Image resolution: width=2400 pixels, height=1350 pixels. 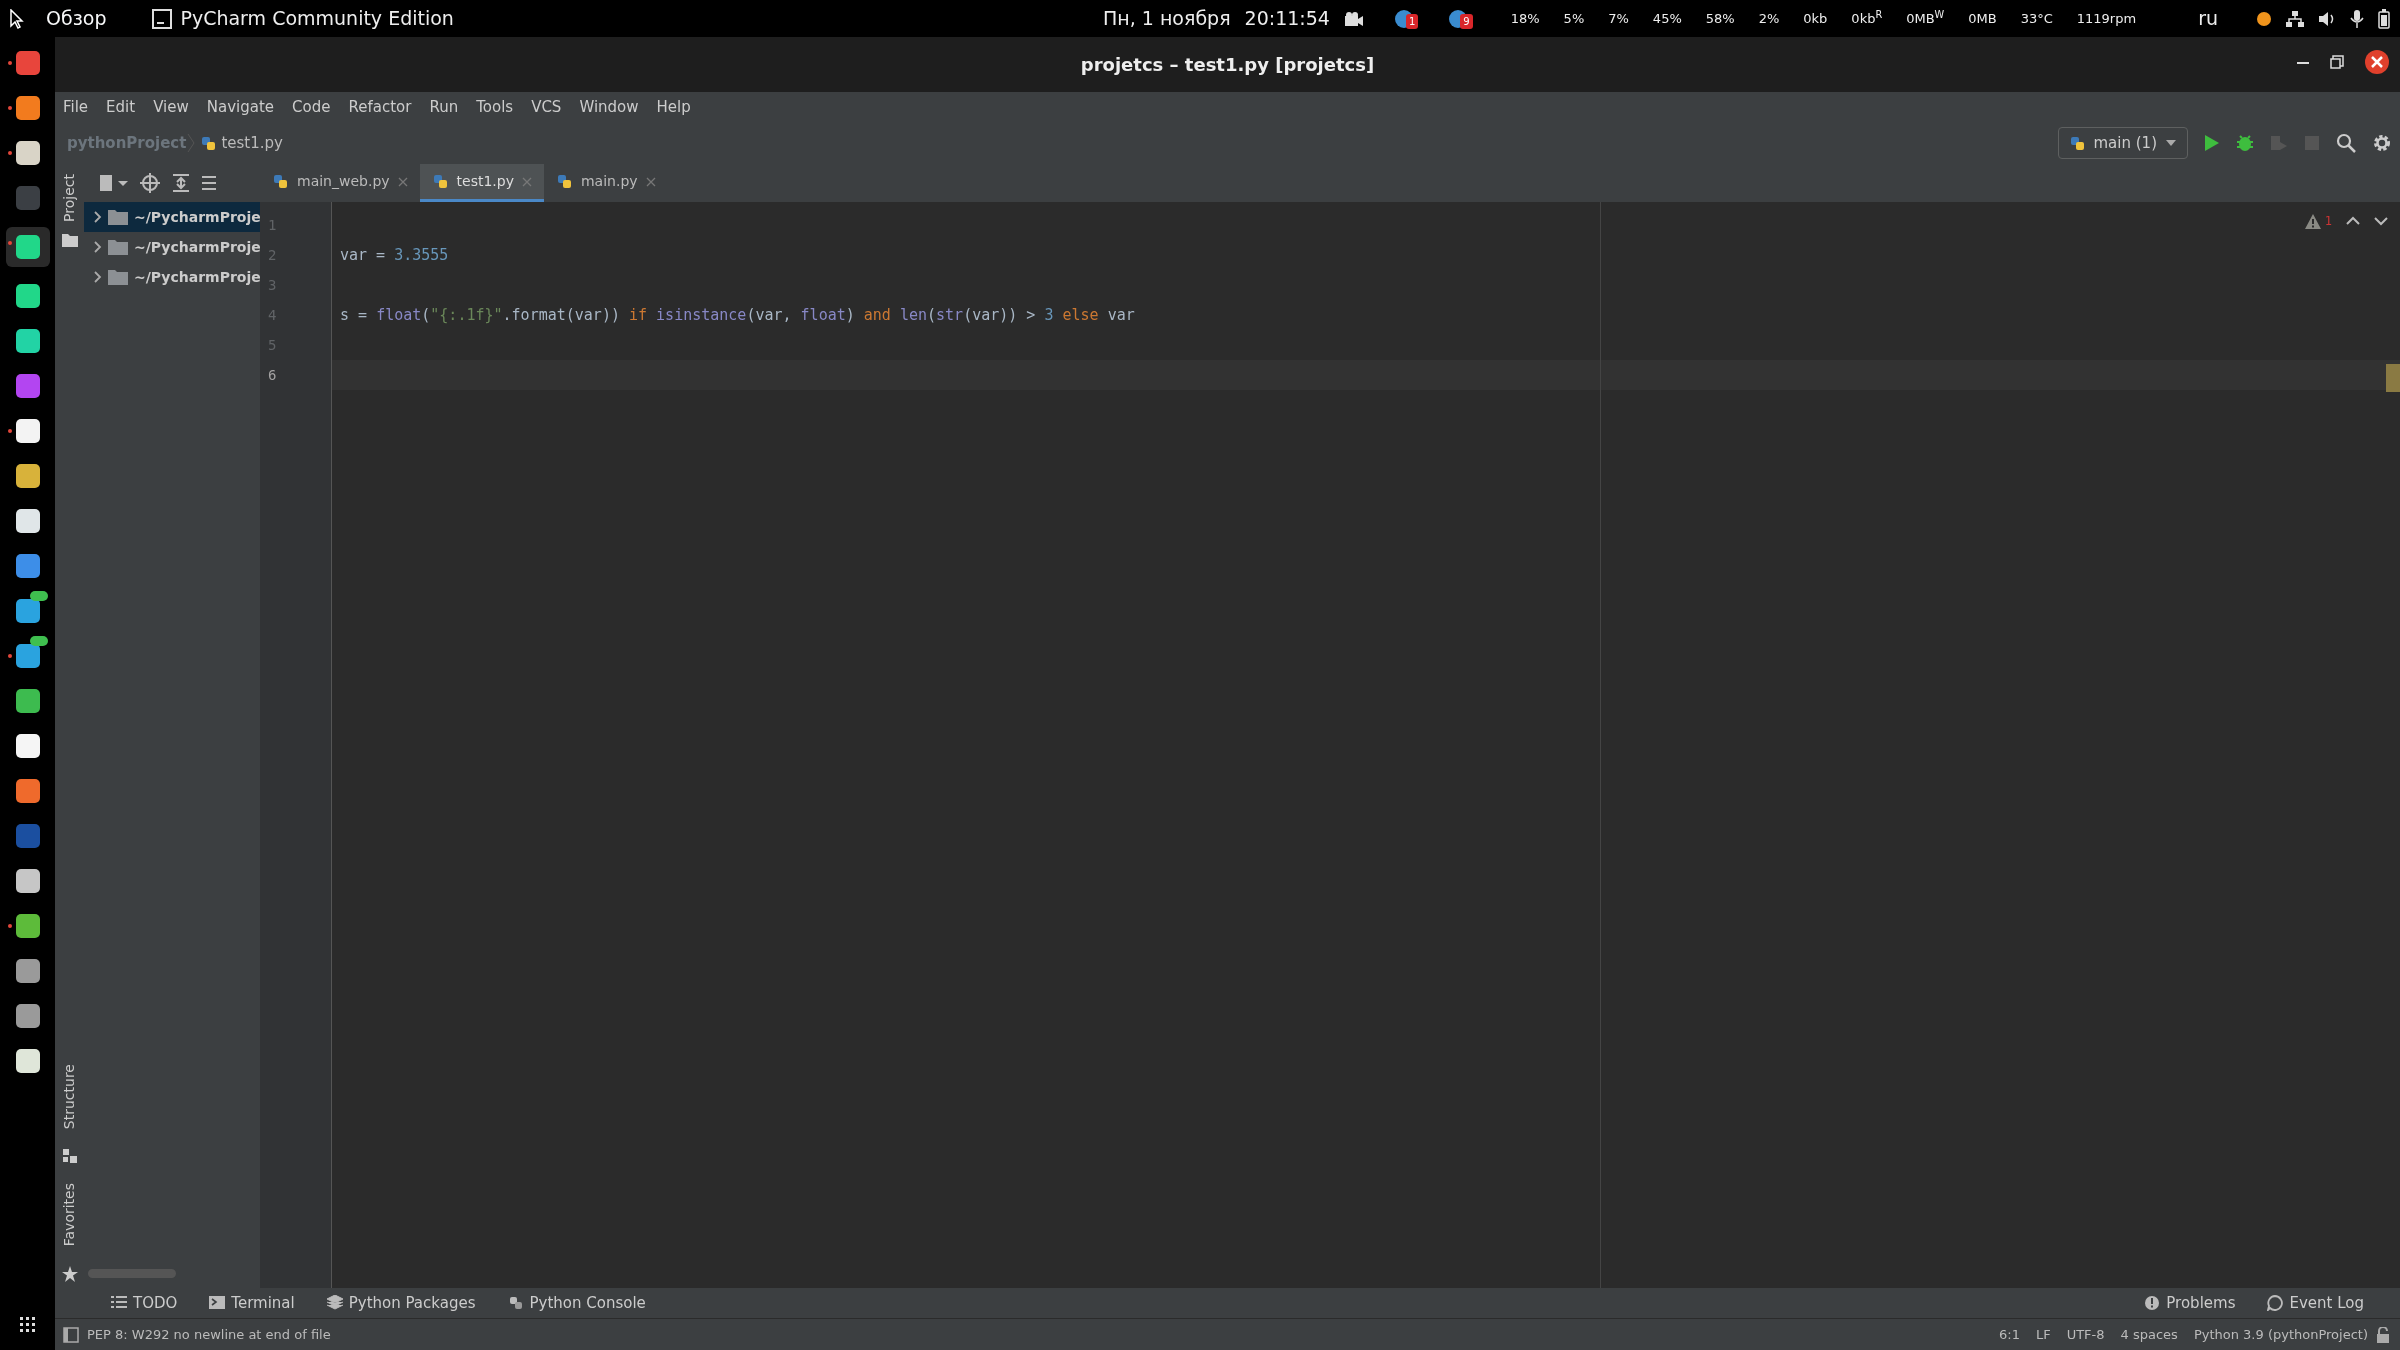 I want to click on menu-item: Tools, so click(x=495, y=107).